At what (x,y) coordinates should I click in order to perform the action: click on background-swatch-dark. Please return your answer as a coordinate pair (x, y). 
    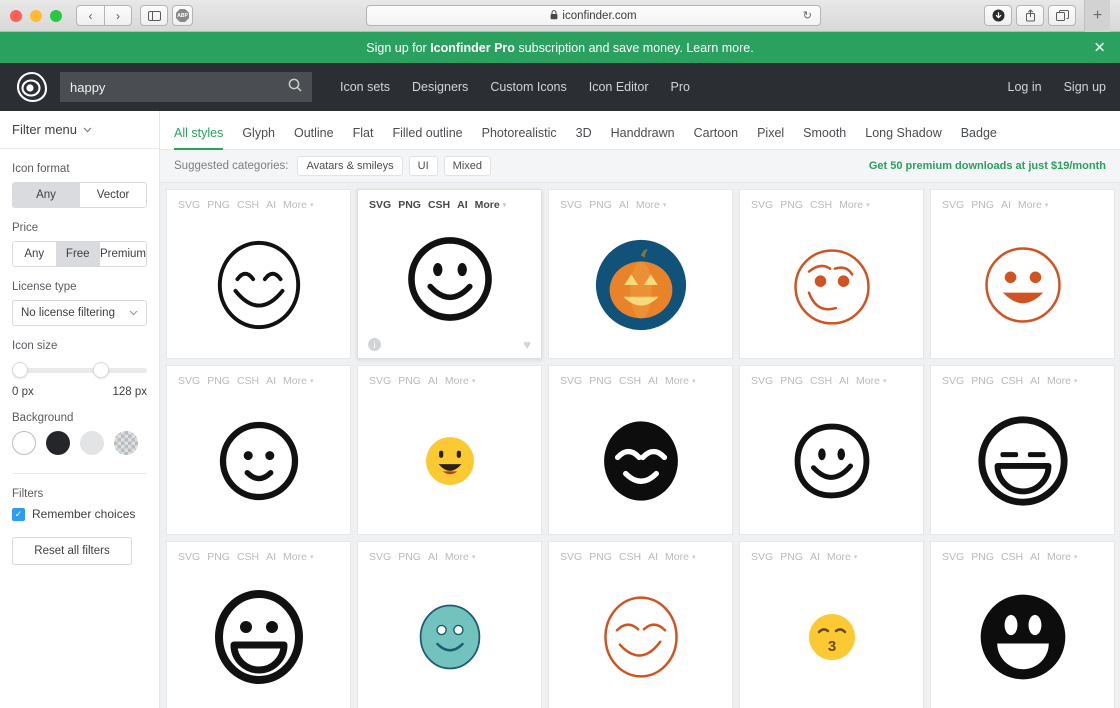
    Looking at the image, I should click on (58, 443).